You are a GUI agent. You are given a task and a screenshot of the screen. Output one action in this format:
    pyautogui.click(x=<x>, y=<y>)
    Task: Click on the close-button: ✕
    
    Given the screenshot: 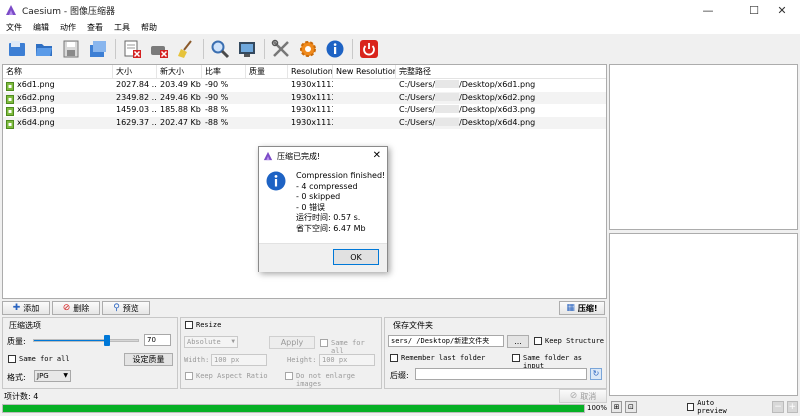 What is the action you would take?
    pyautogui.click(x=782, y=10)
    